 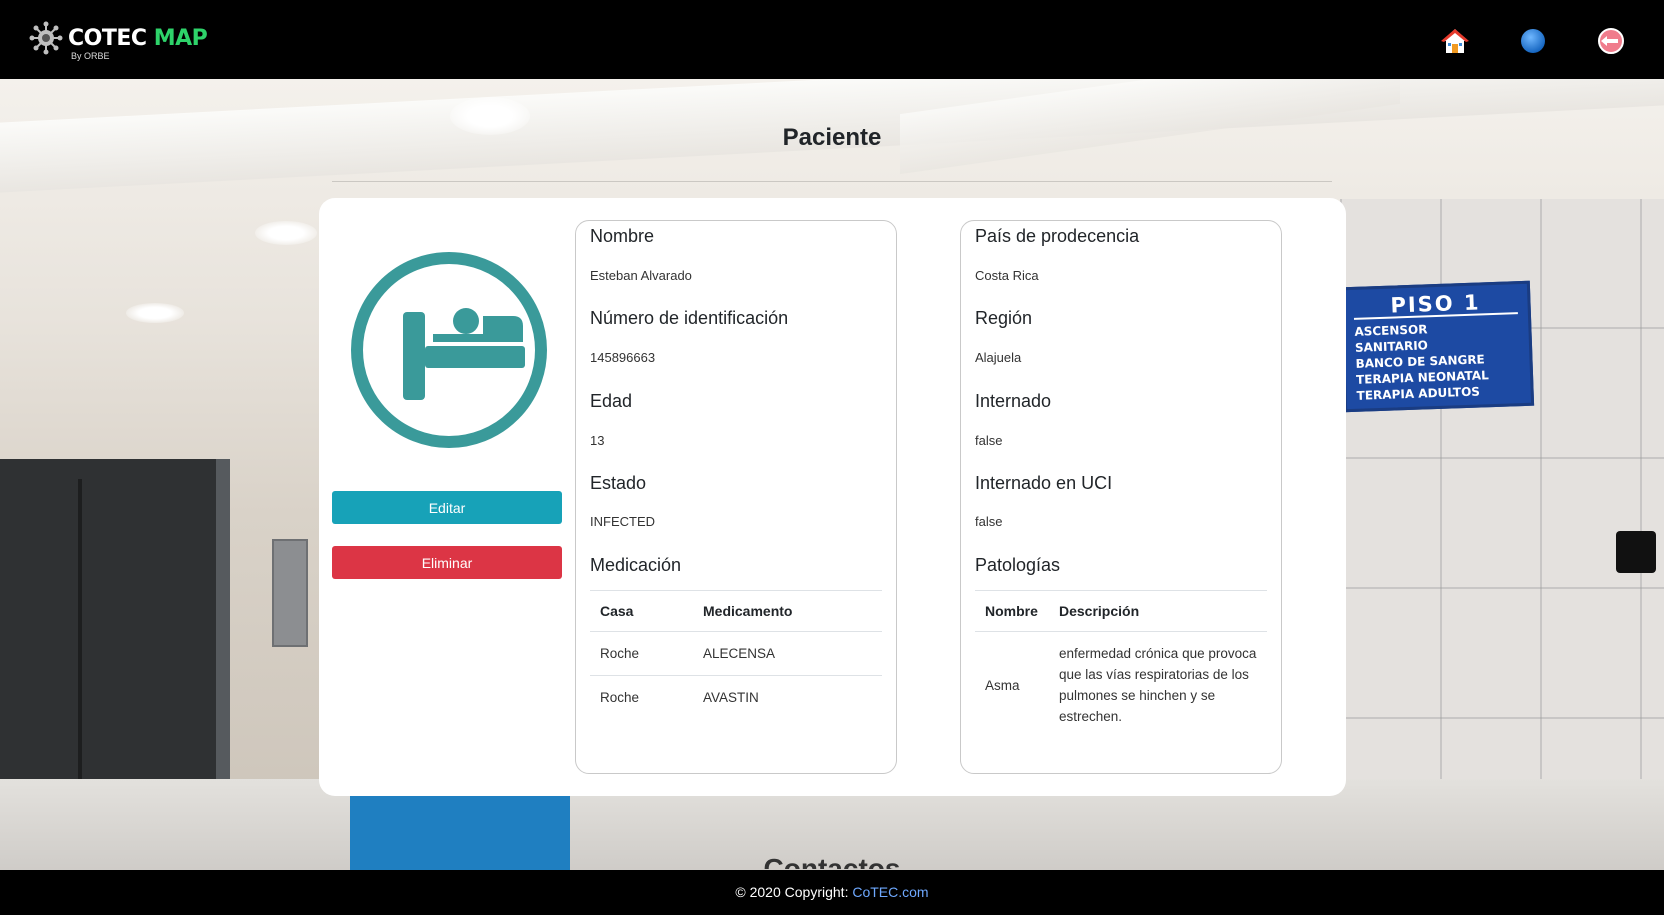 I want to click on edit-button: Editar, so click(x=447, y=507).